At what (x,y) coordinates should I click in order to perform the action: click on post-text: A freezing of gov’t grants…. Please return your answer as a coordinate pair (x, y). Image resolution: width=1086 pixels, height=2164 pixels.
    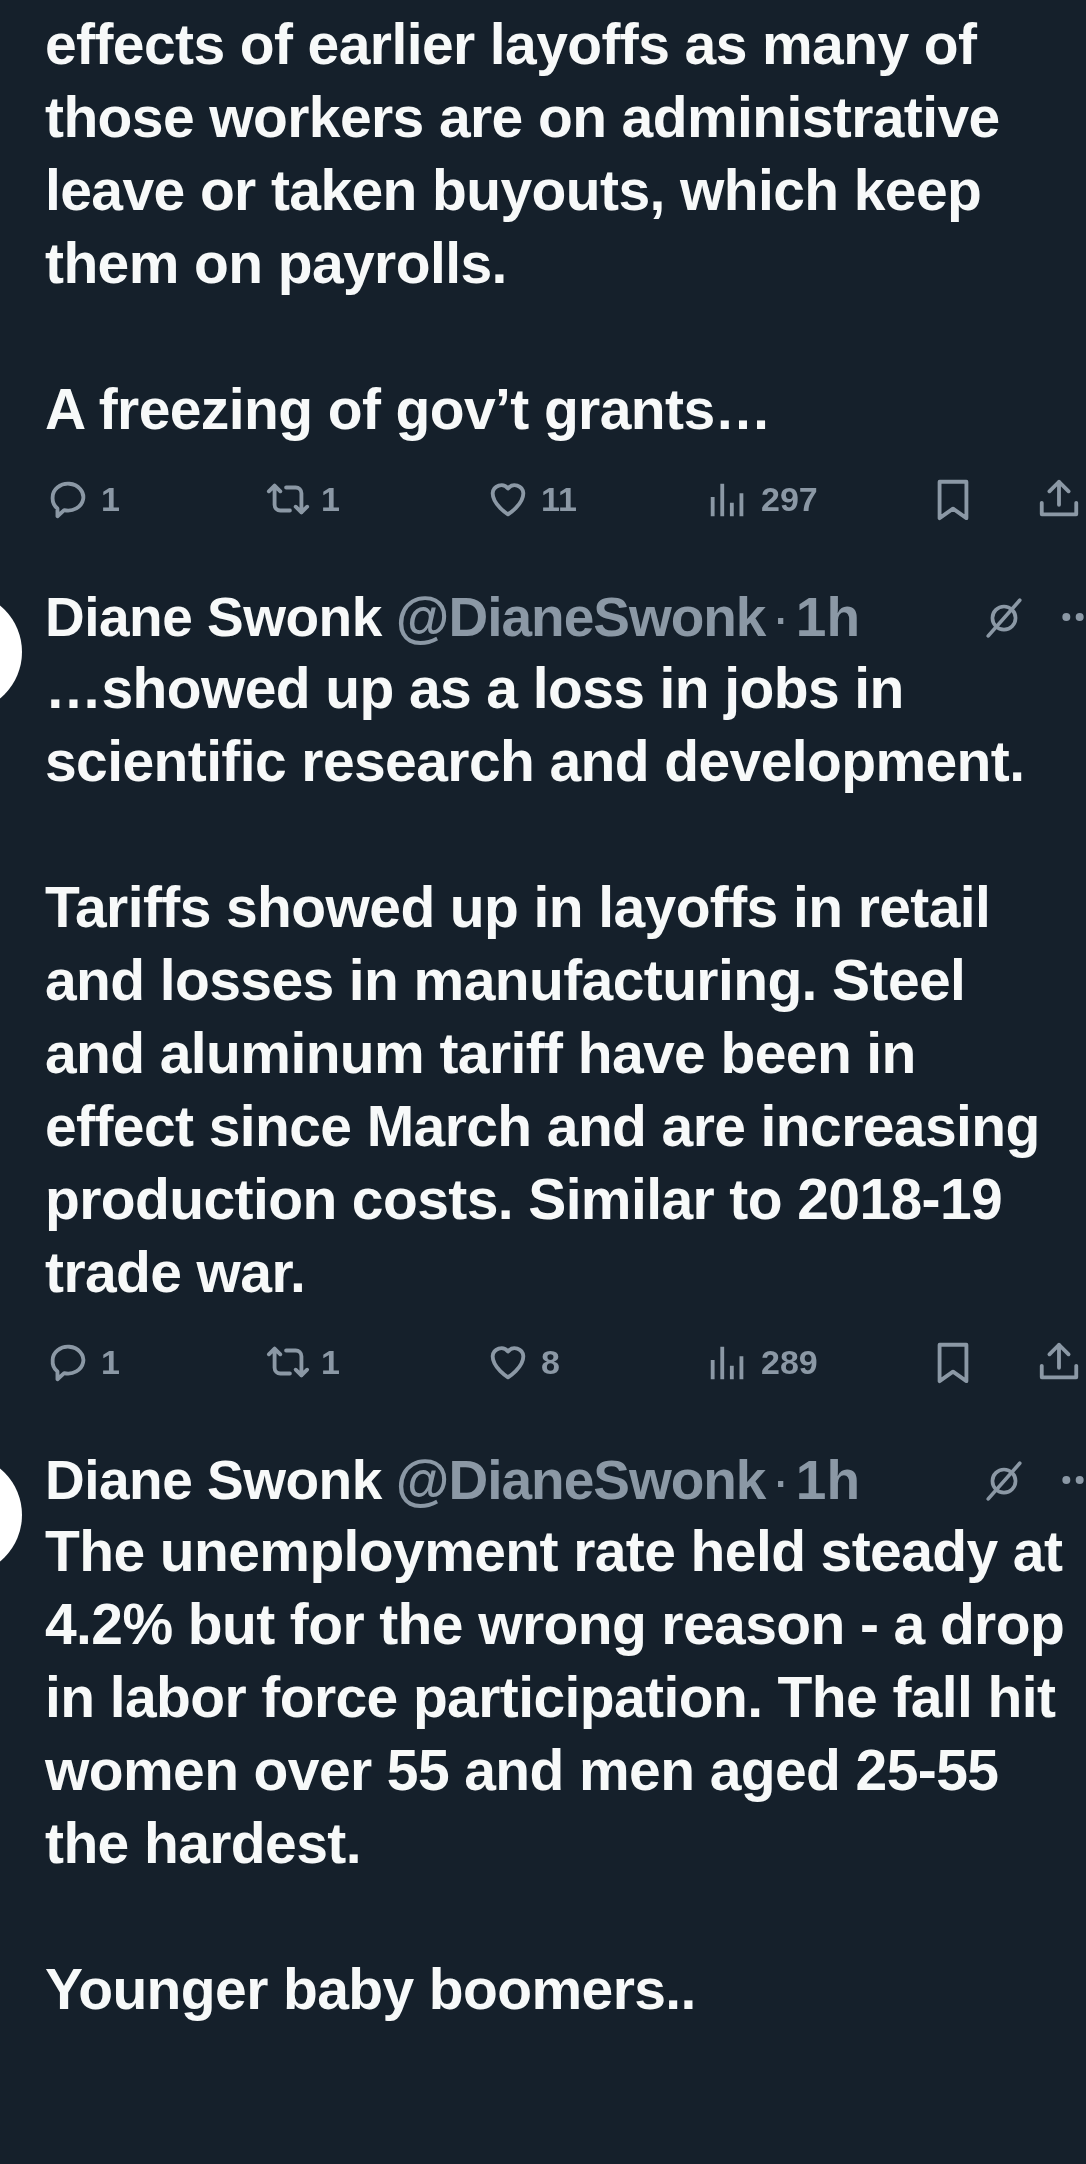
    Looking at the image, I should click on (408, 409).